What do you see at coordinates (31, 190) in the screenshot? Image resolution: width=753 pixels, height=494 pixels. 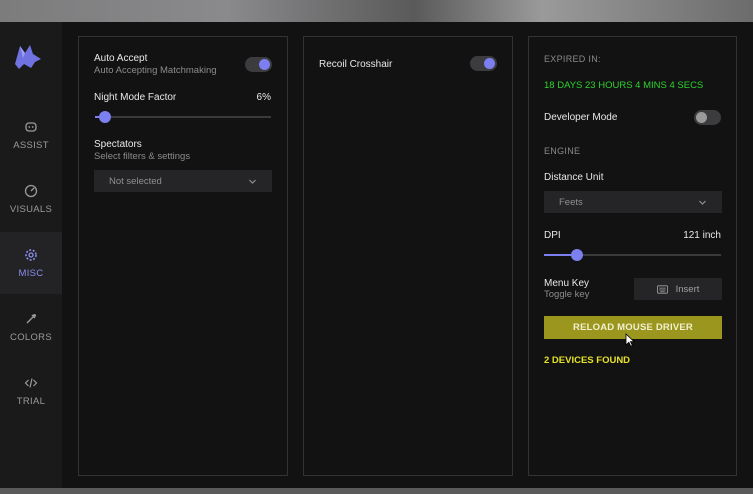 I see `gauge-icon` at bounding box center [31, 190].